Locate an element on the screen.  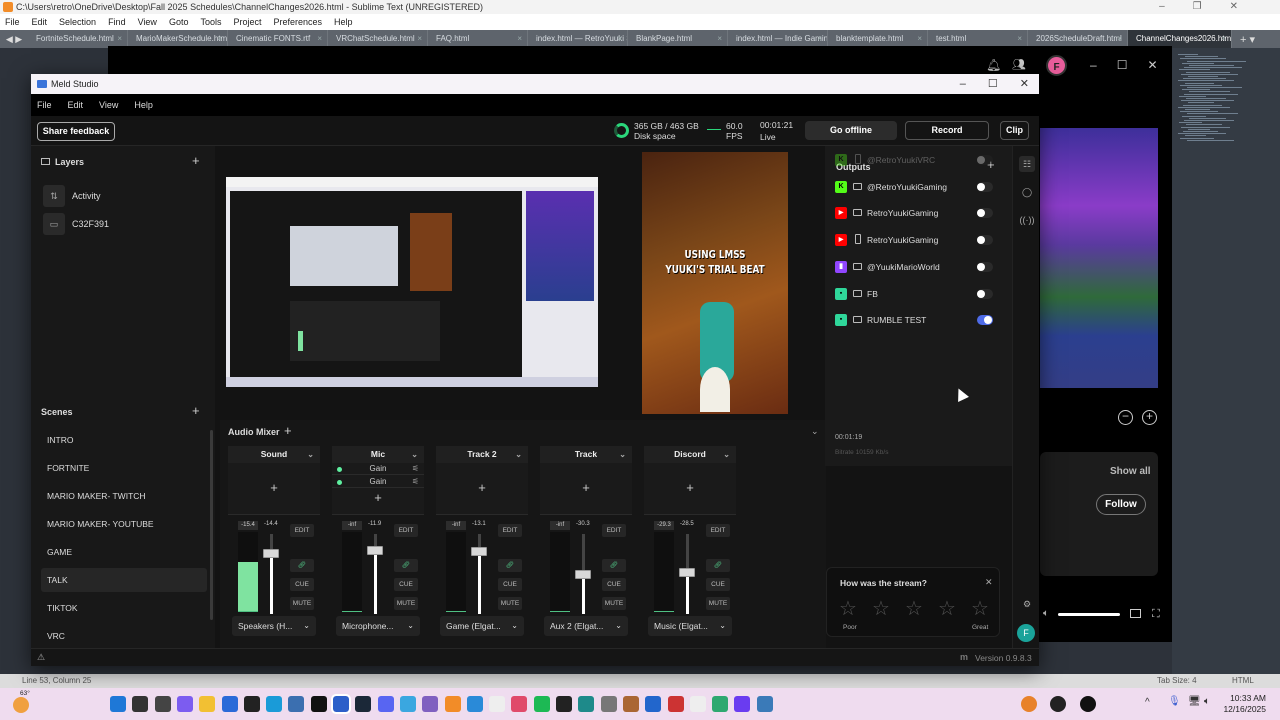
layer-item: ▭ C32F391 is located at coordinates (123, 224).